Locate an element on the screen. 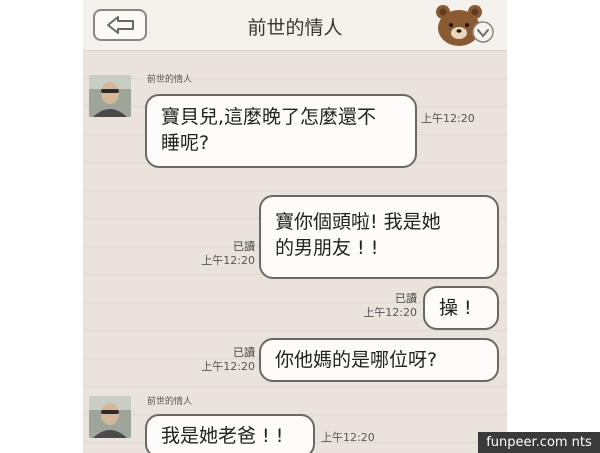 Image resolution: width=600 pixels, height=453 pixels. message-bubble: 你他媽的是哪位呀? is located at coordinates (379, 360).